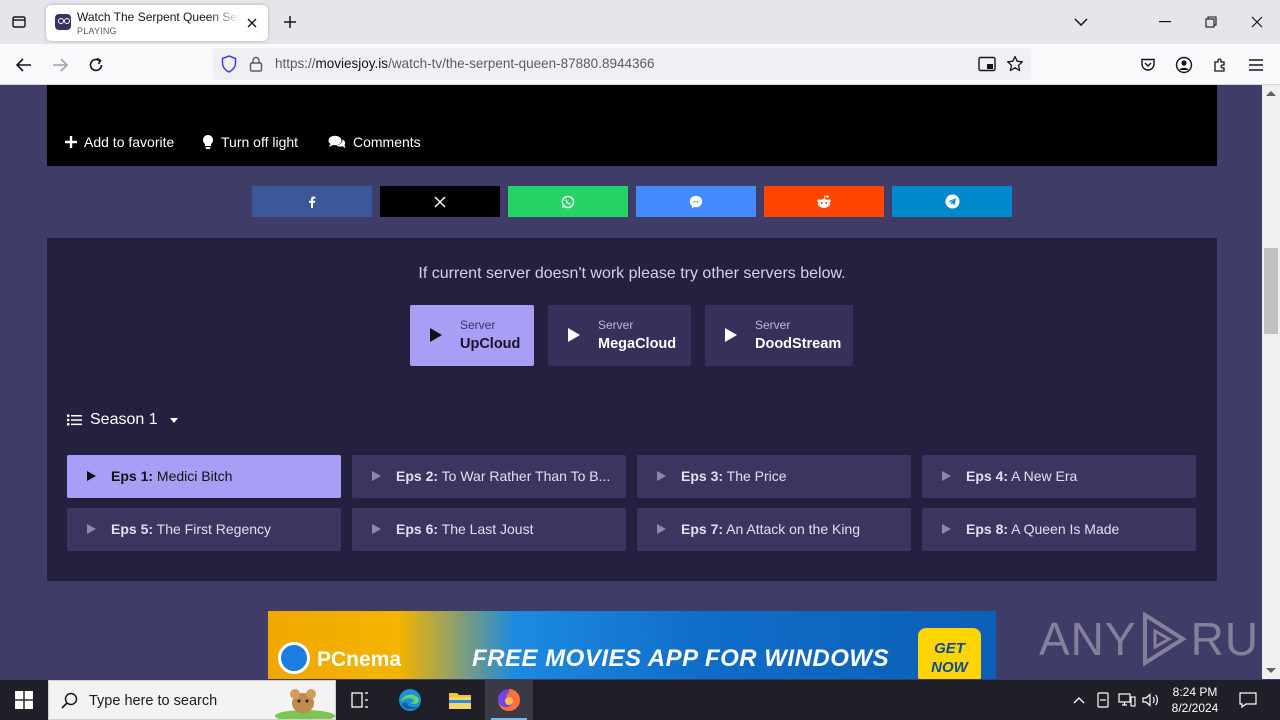  I want to click on tab-playing-status: PLAYING, so click(97, 31).